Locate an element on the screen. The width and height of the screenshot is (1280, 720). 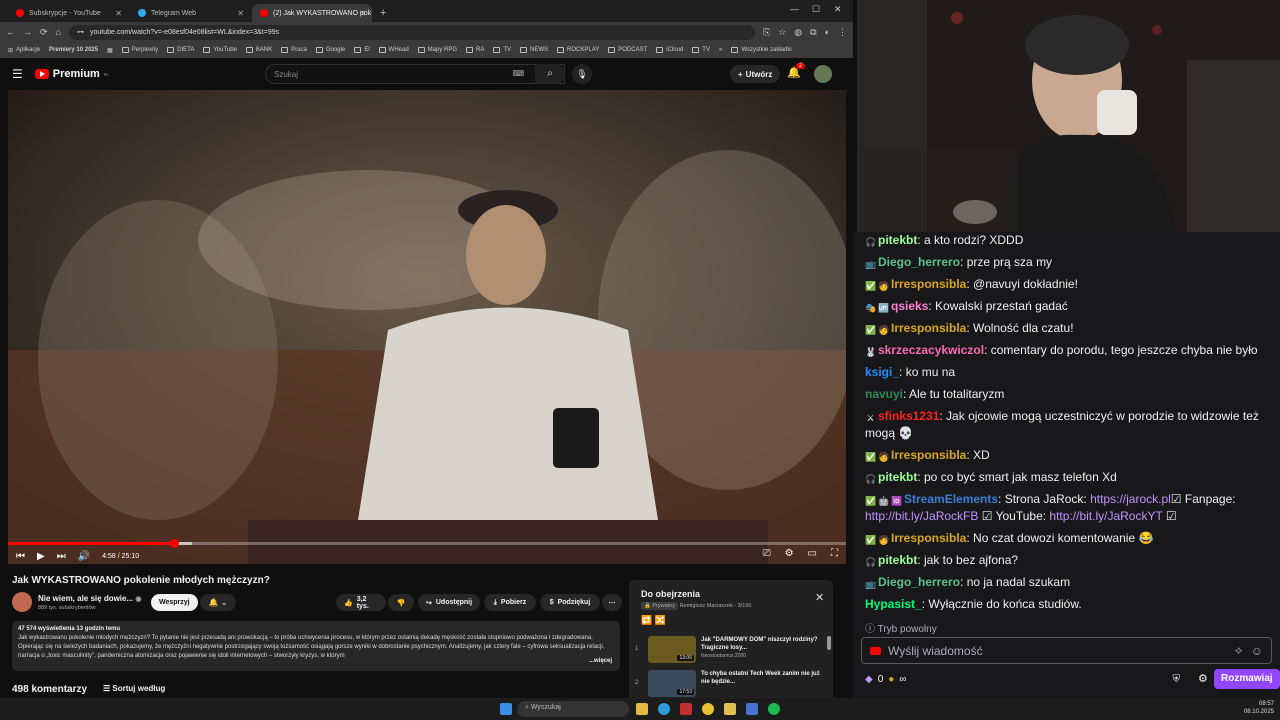
chat-username: navuyi is located at coordinates (884, 394).